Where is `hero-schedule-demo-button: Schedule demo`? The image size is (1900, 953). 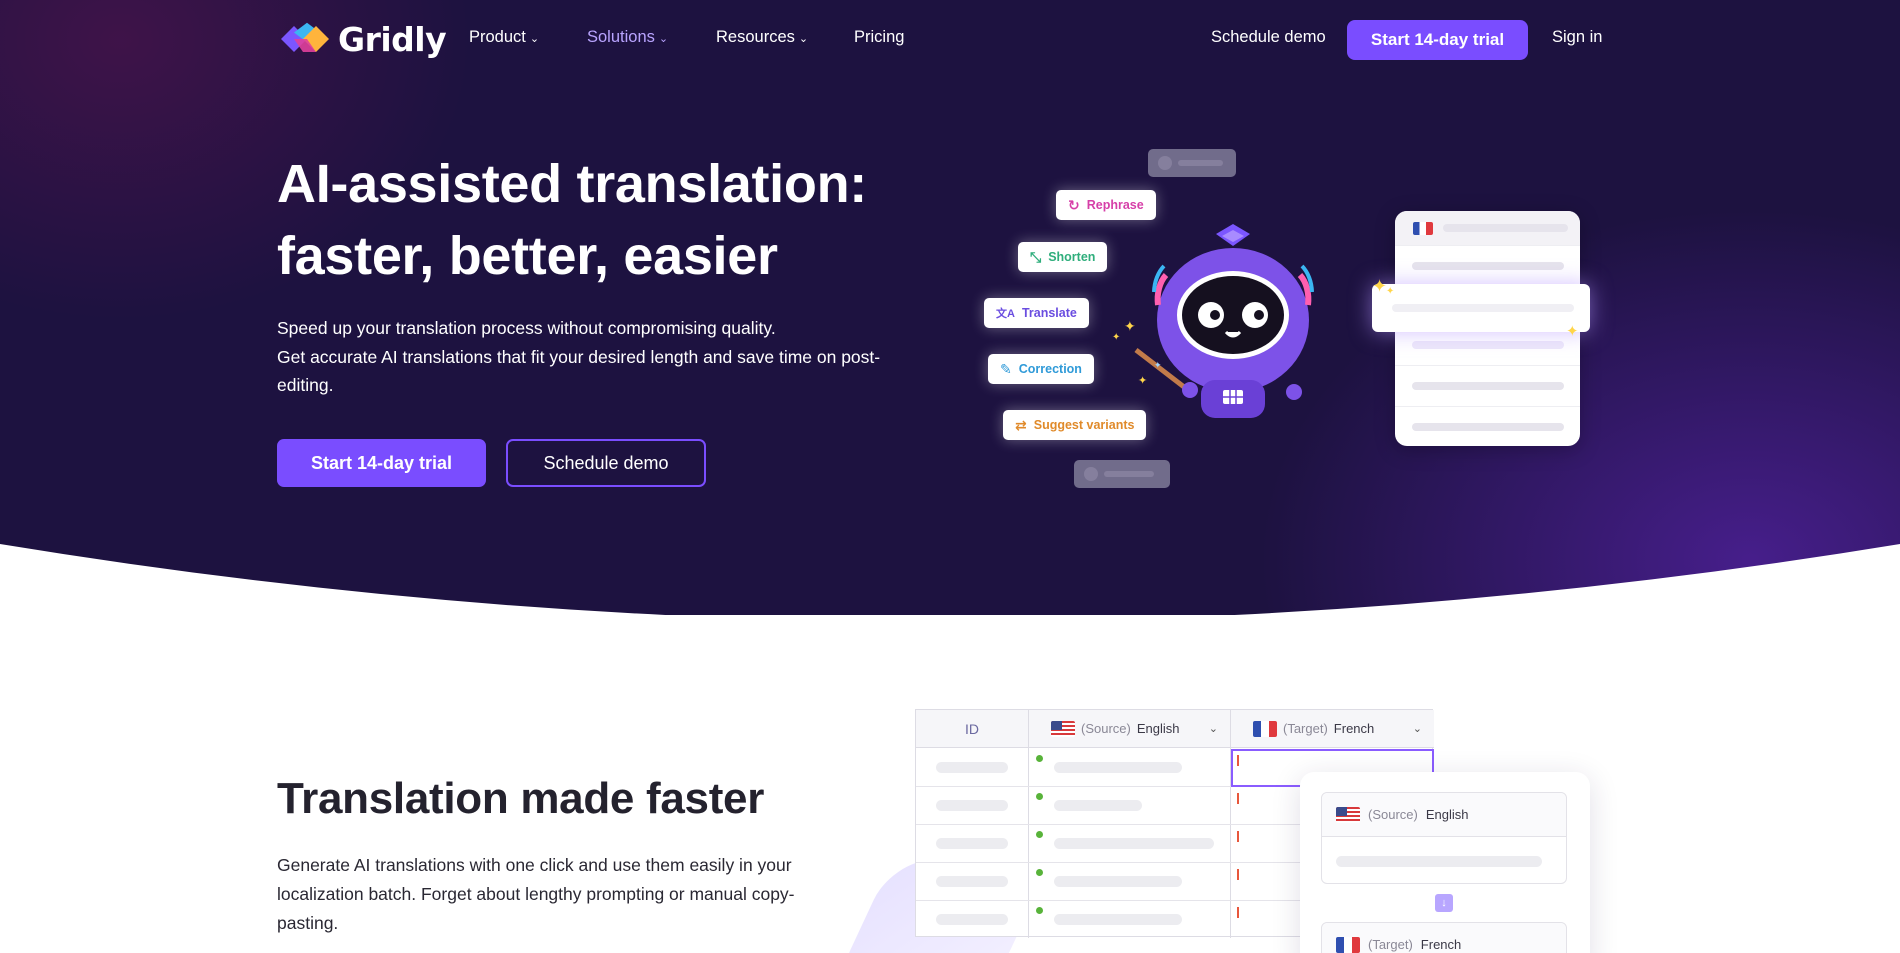 hero-schedule-demo-button: Schedule demo is located at coordinates (606, 463).